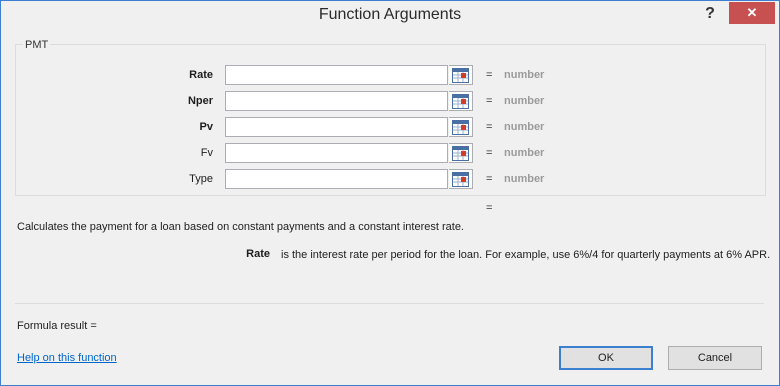 This screenshot has width=780, height=386. Describe the element at coordinates (606, 358) in the screenshot. I see `ok-button: OK` at that location.